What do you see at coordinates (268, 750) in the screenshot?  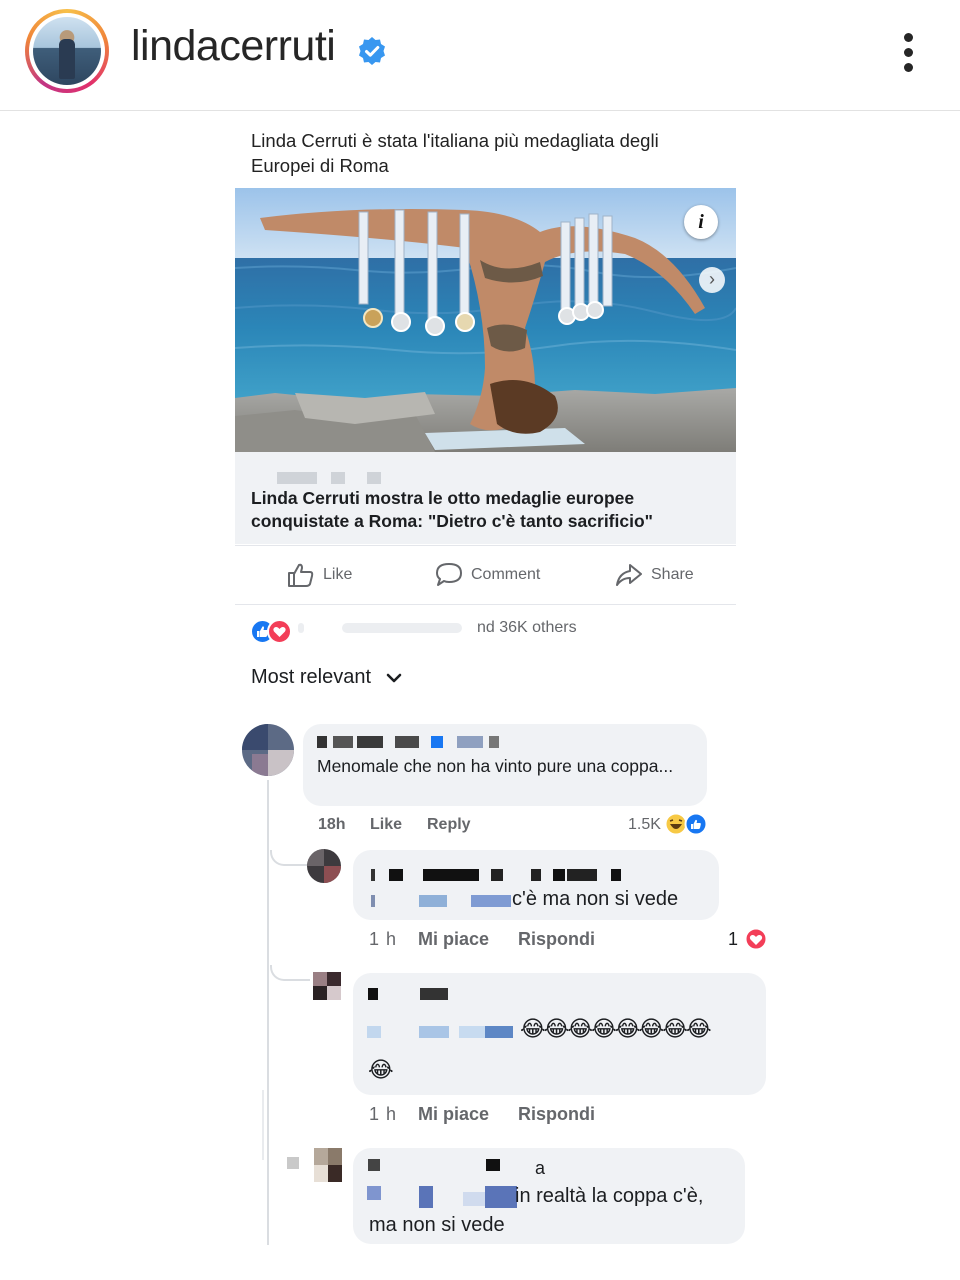 I see `commenter-avatar` at bounding box center [268, 750].